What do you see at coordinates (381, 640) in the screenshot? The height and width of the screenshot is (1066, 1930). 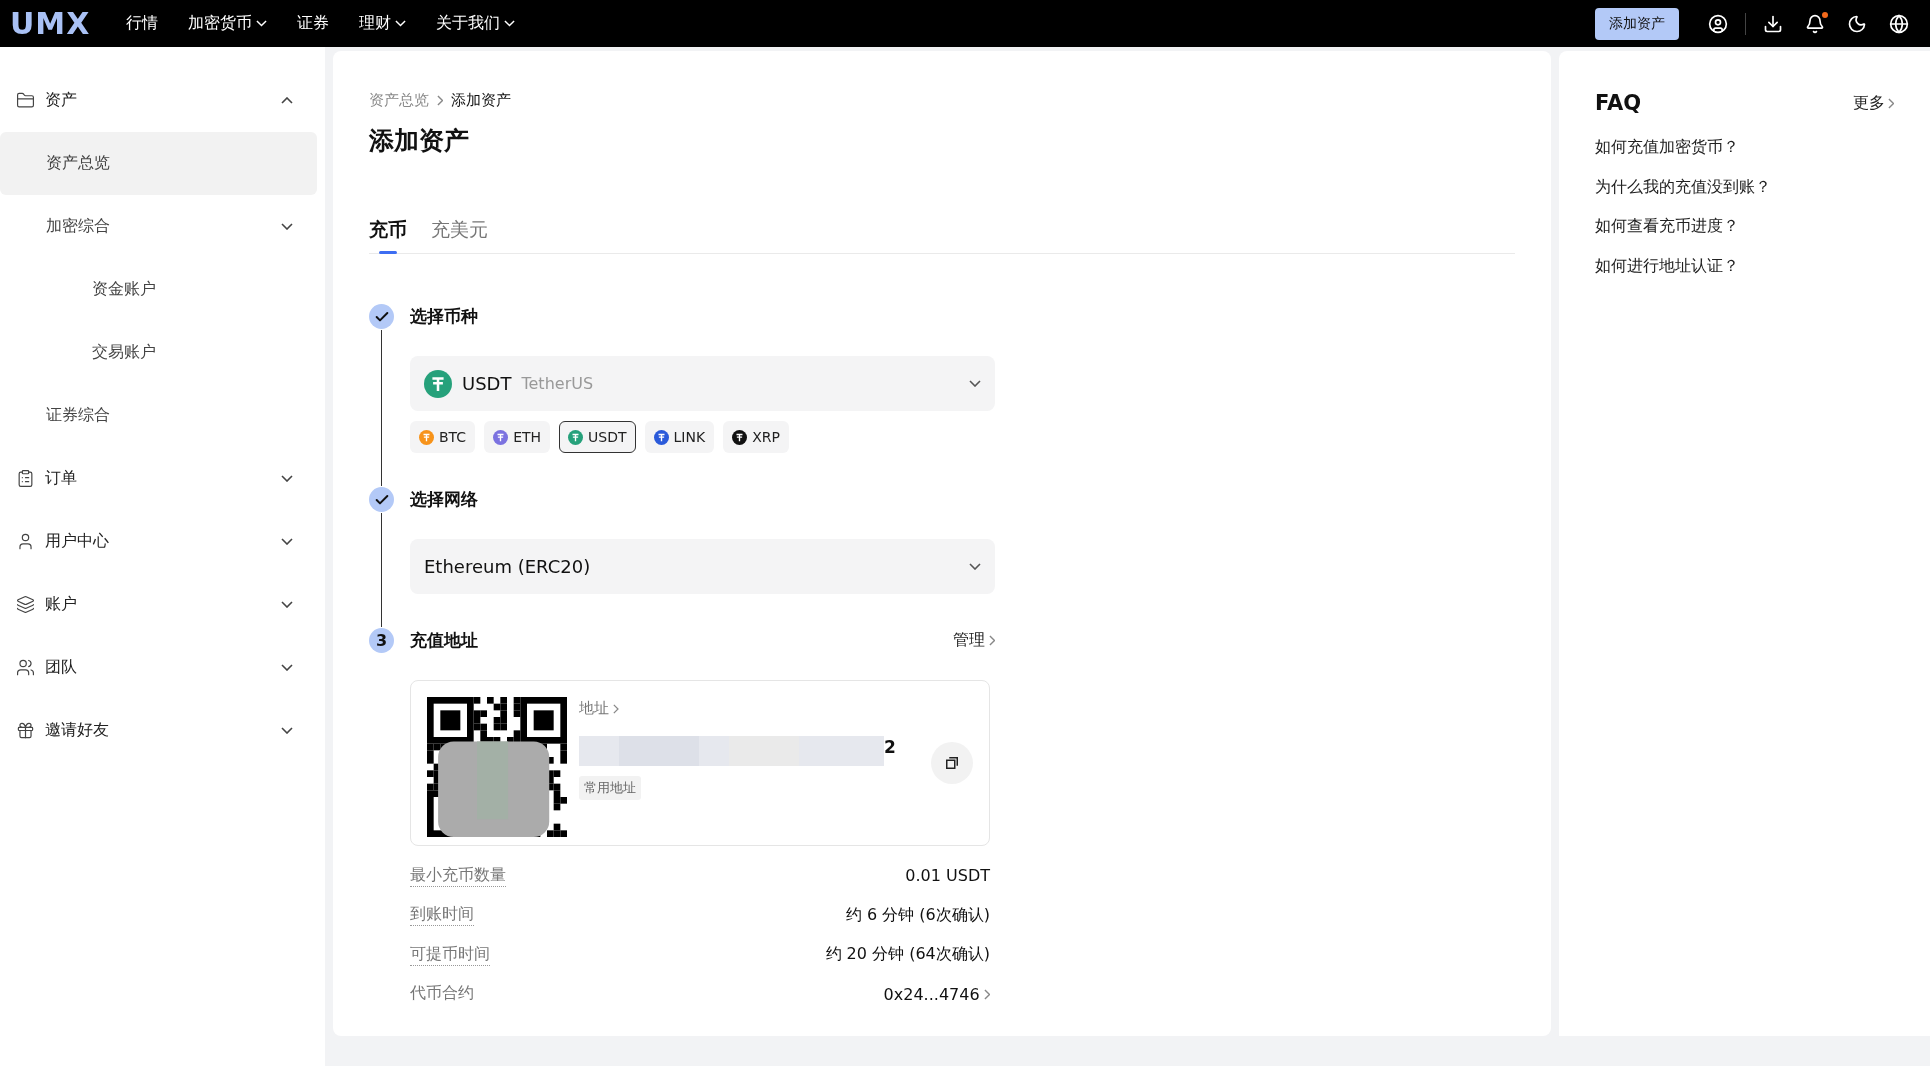 I see `step-indicator: 3` at bounding box center [381, 640].